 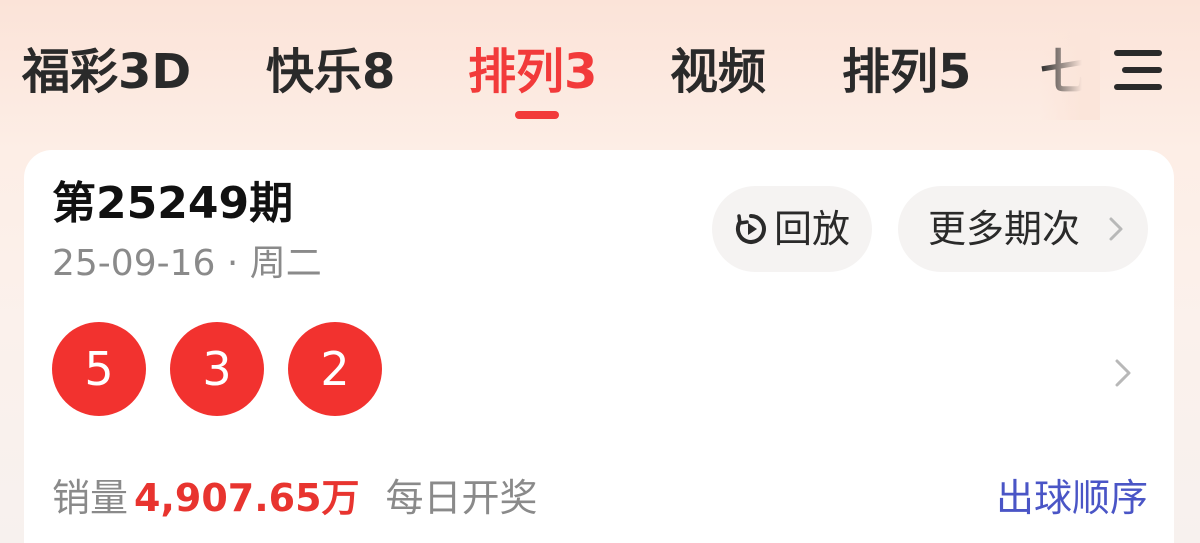 I want to click on number-ball: 3, so click(x=217, y=369).